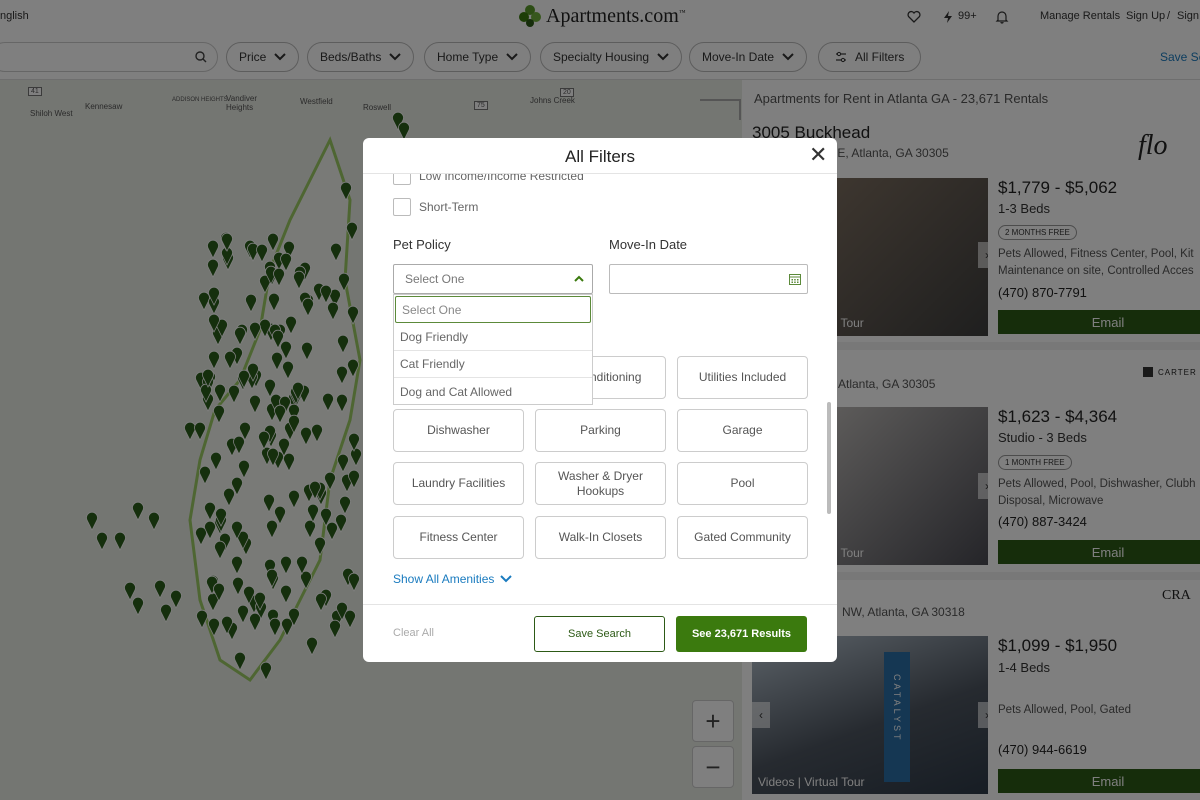 This screenshot has width=1200, height=800. I want to click on show-all-amenities-link: Show All Amenities, so click(453, 579).